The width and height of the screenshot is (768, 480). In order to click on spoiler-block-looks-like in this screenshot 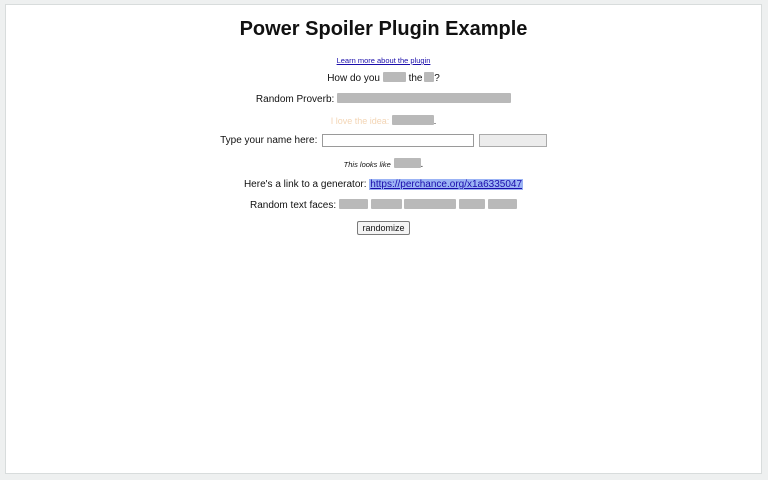, I will do `click(407, 163)`.